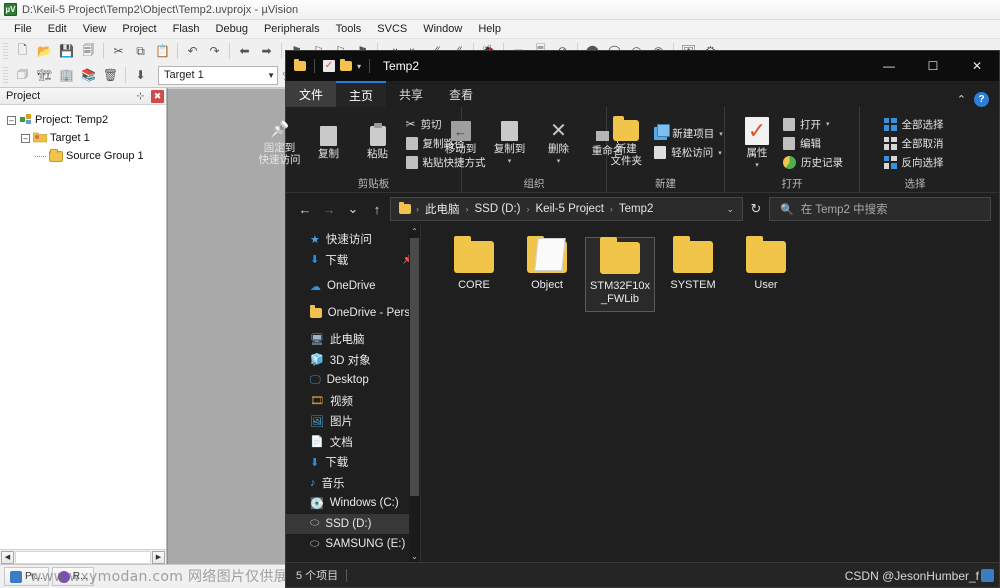  I want to click on copy-icon: ⧉, so click(140, 51).